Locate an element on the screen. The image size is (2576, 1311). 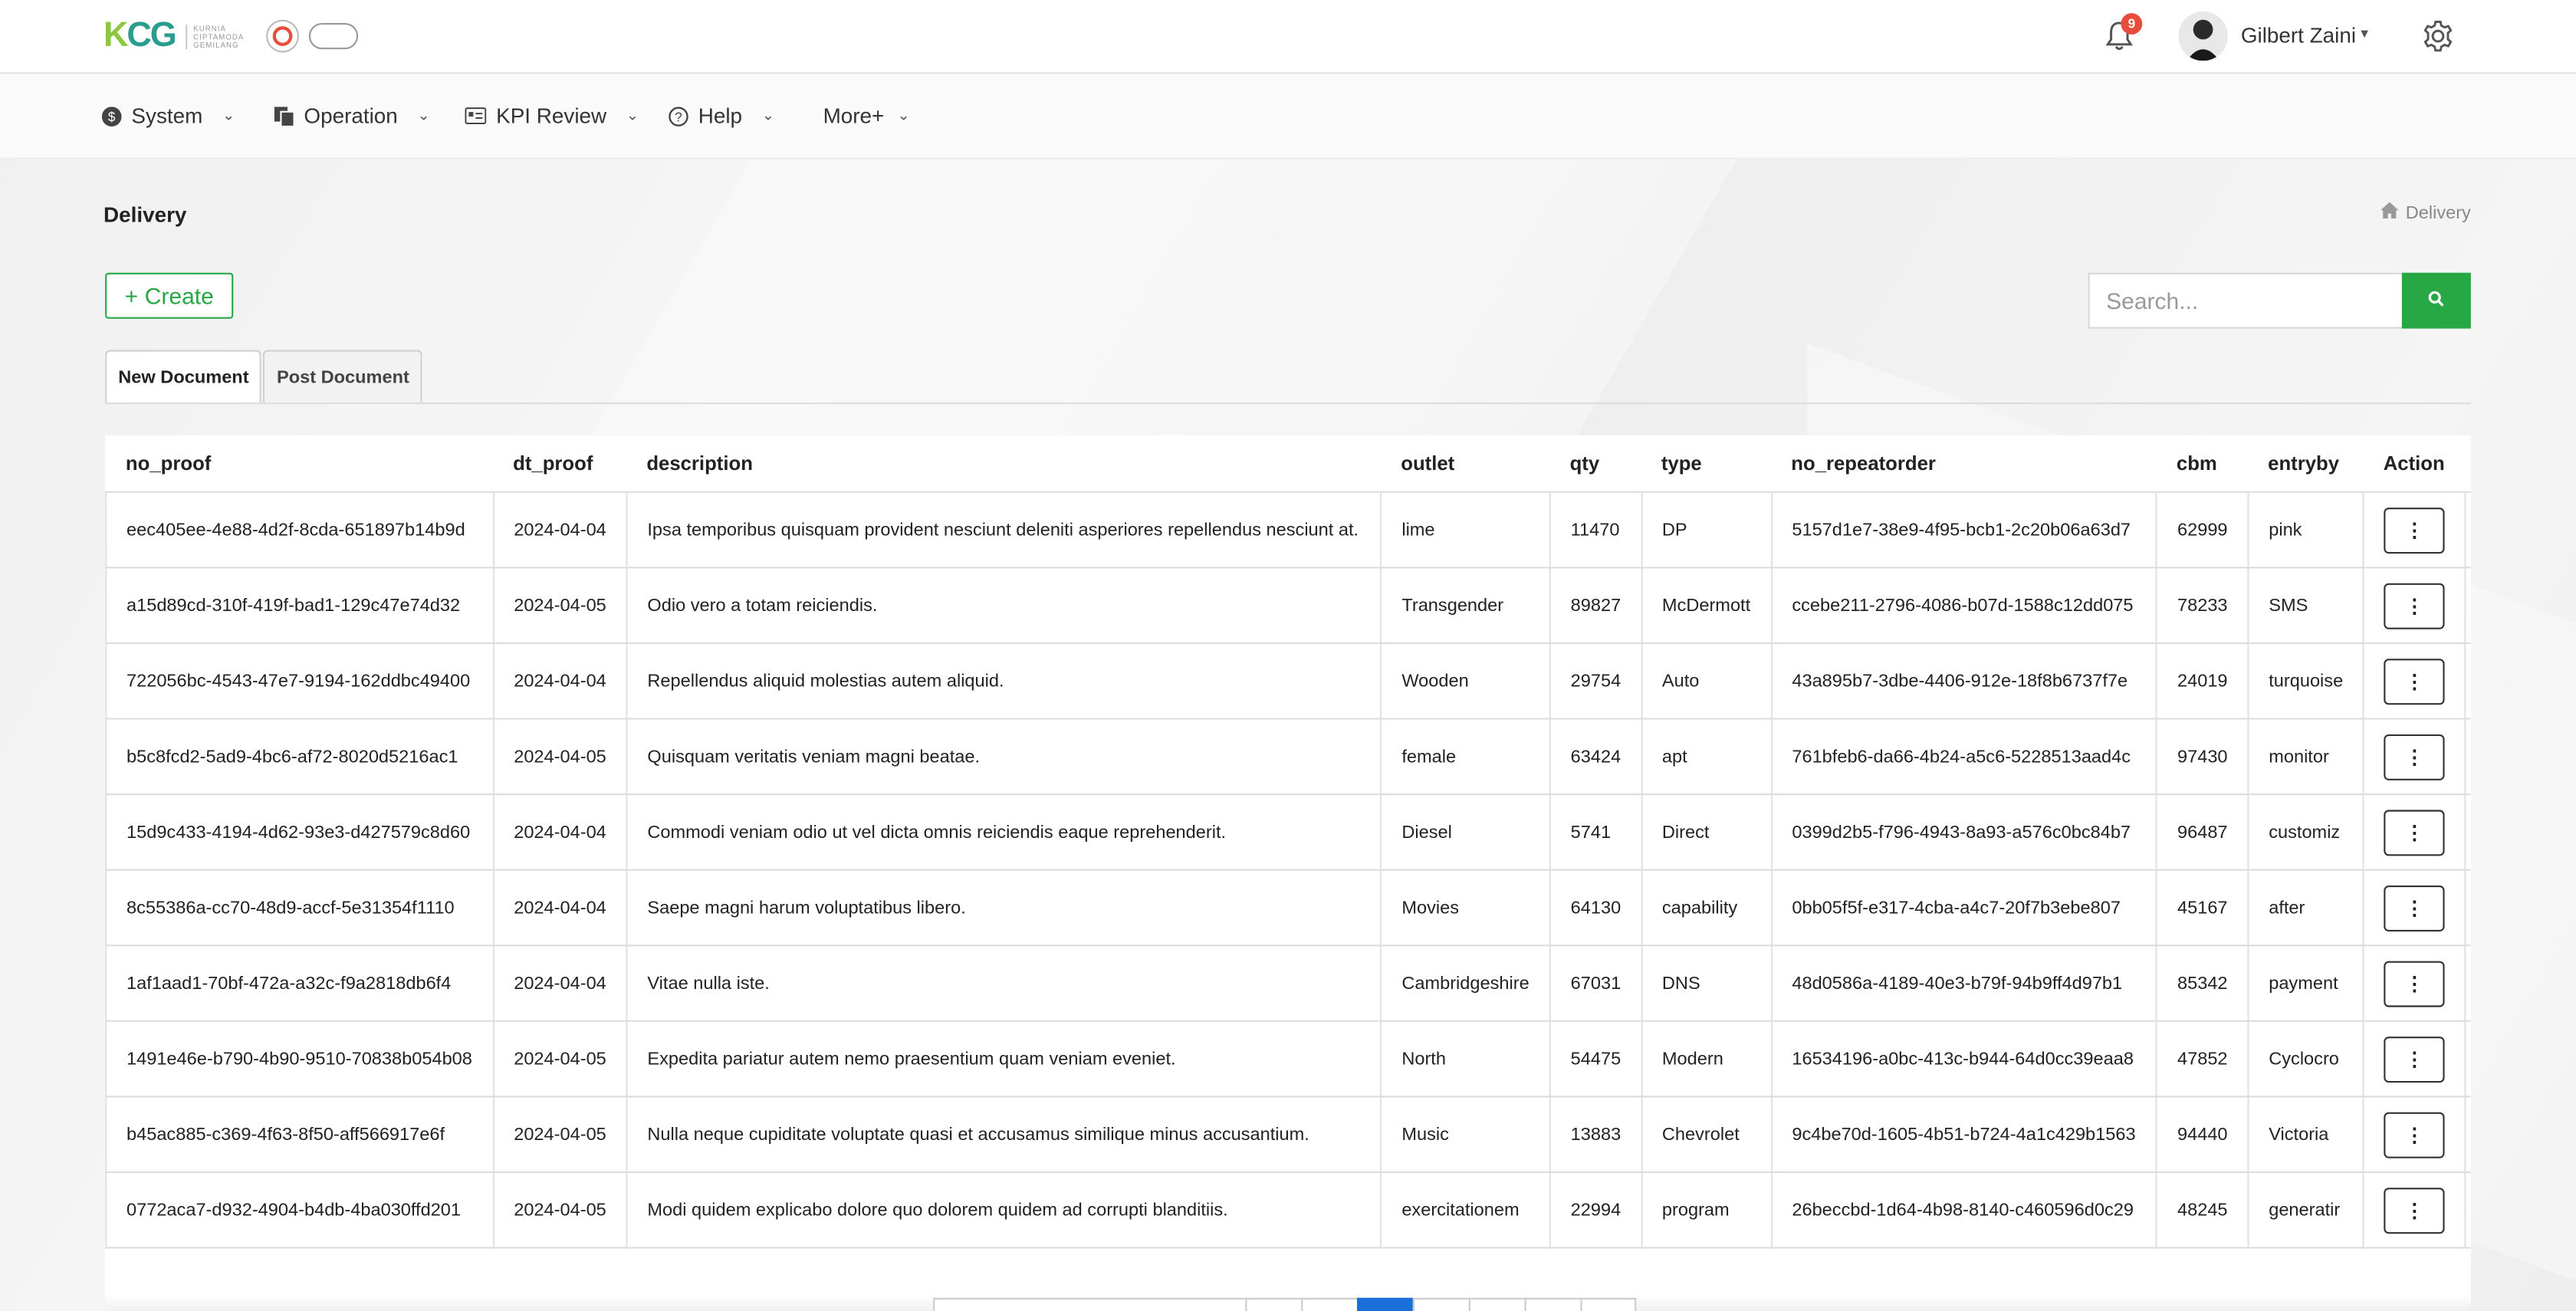
notification-count-badge: 9 is located at coordinates (2132, 24).